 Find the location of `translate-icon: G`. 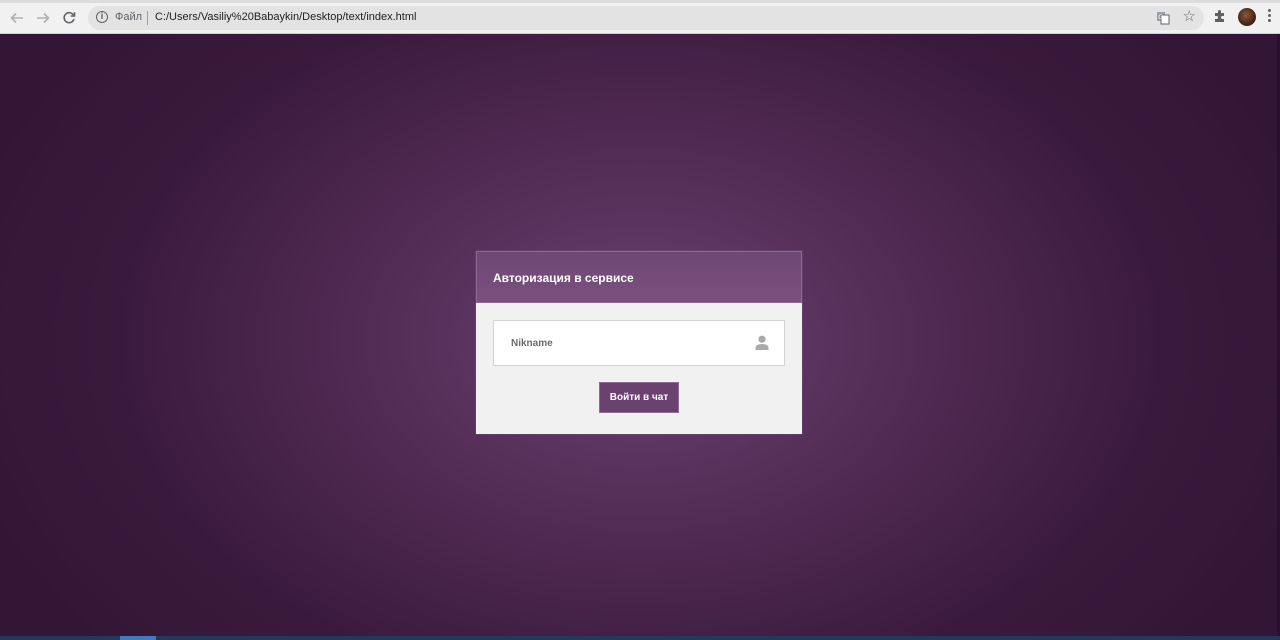

translate-icon: G is located at coordinates (1163, 18).